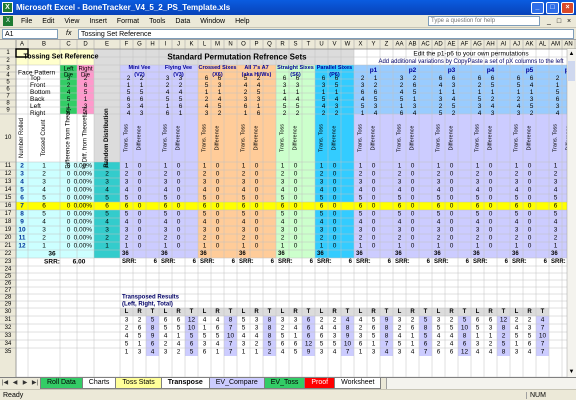 This screenshot has width=576, height=400. I want to click on tab-transpose: Transpose, so click(185, 383).